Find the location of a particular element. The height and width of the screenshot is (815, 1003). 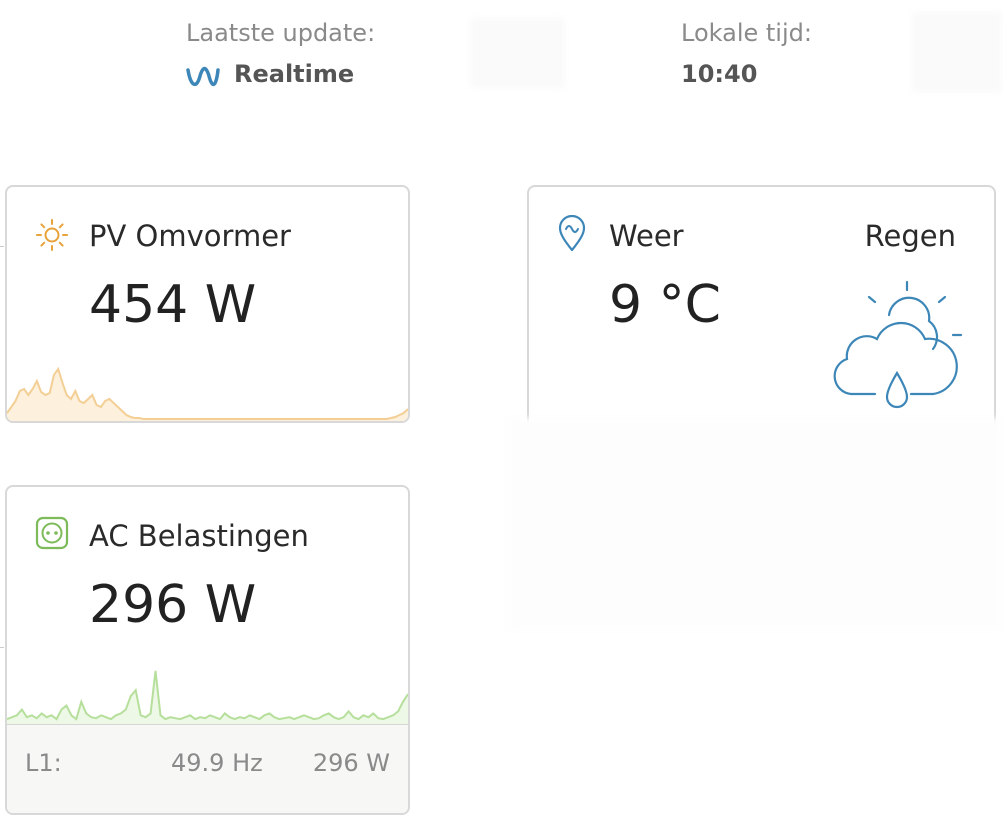

weather-condition: Regen is located at coordinates (910, 236).